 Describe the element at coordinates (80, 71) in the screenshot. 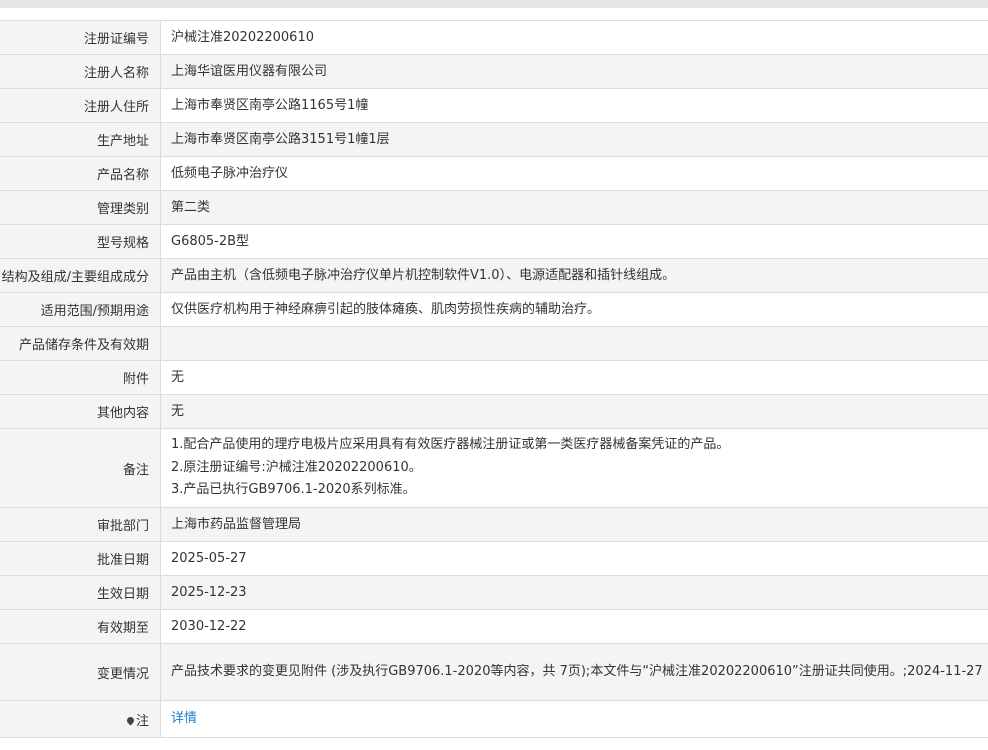

I see `row-label: 注册人名称` at that location.